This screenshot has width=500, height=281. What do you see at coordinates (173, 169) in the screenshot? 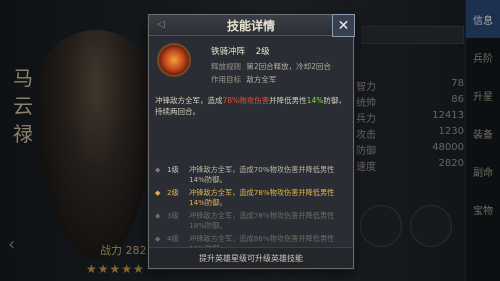
I see `skill-level-number: 1级` at bounding box center [173, 169].